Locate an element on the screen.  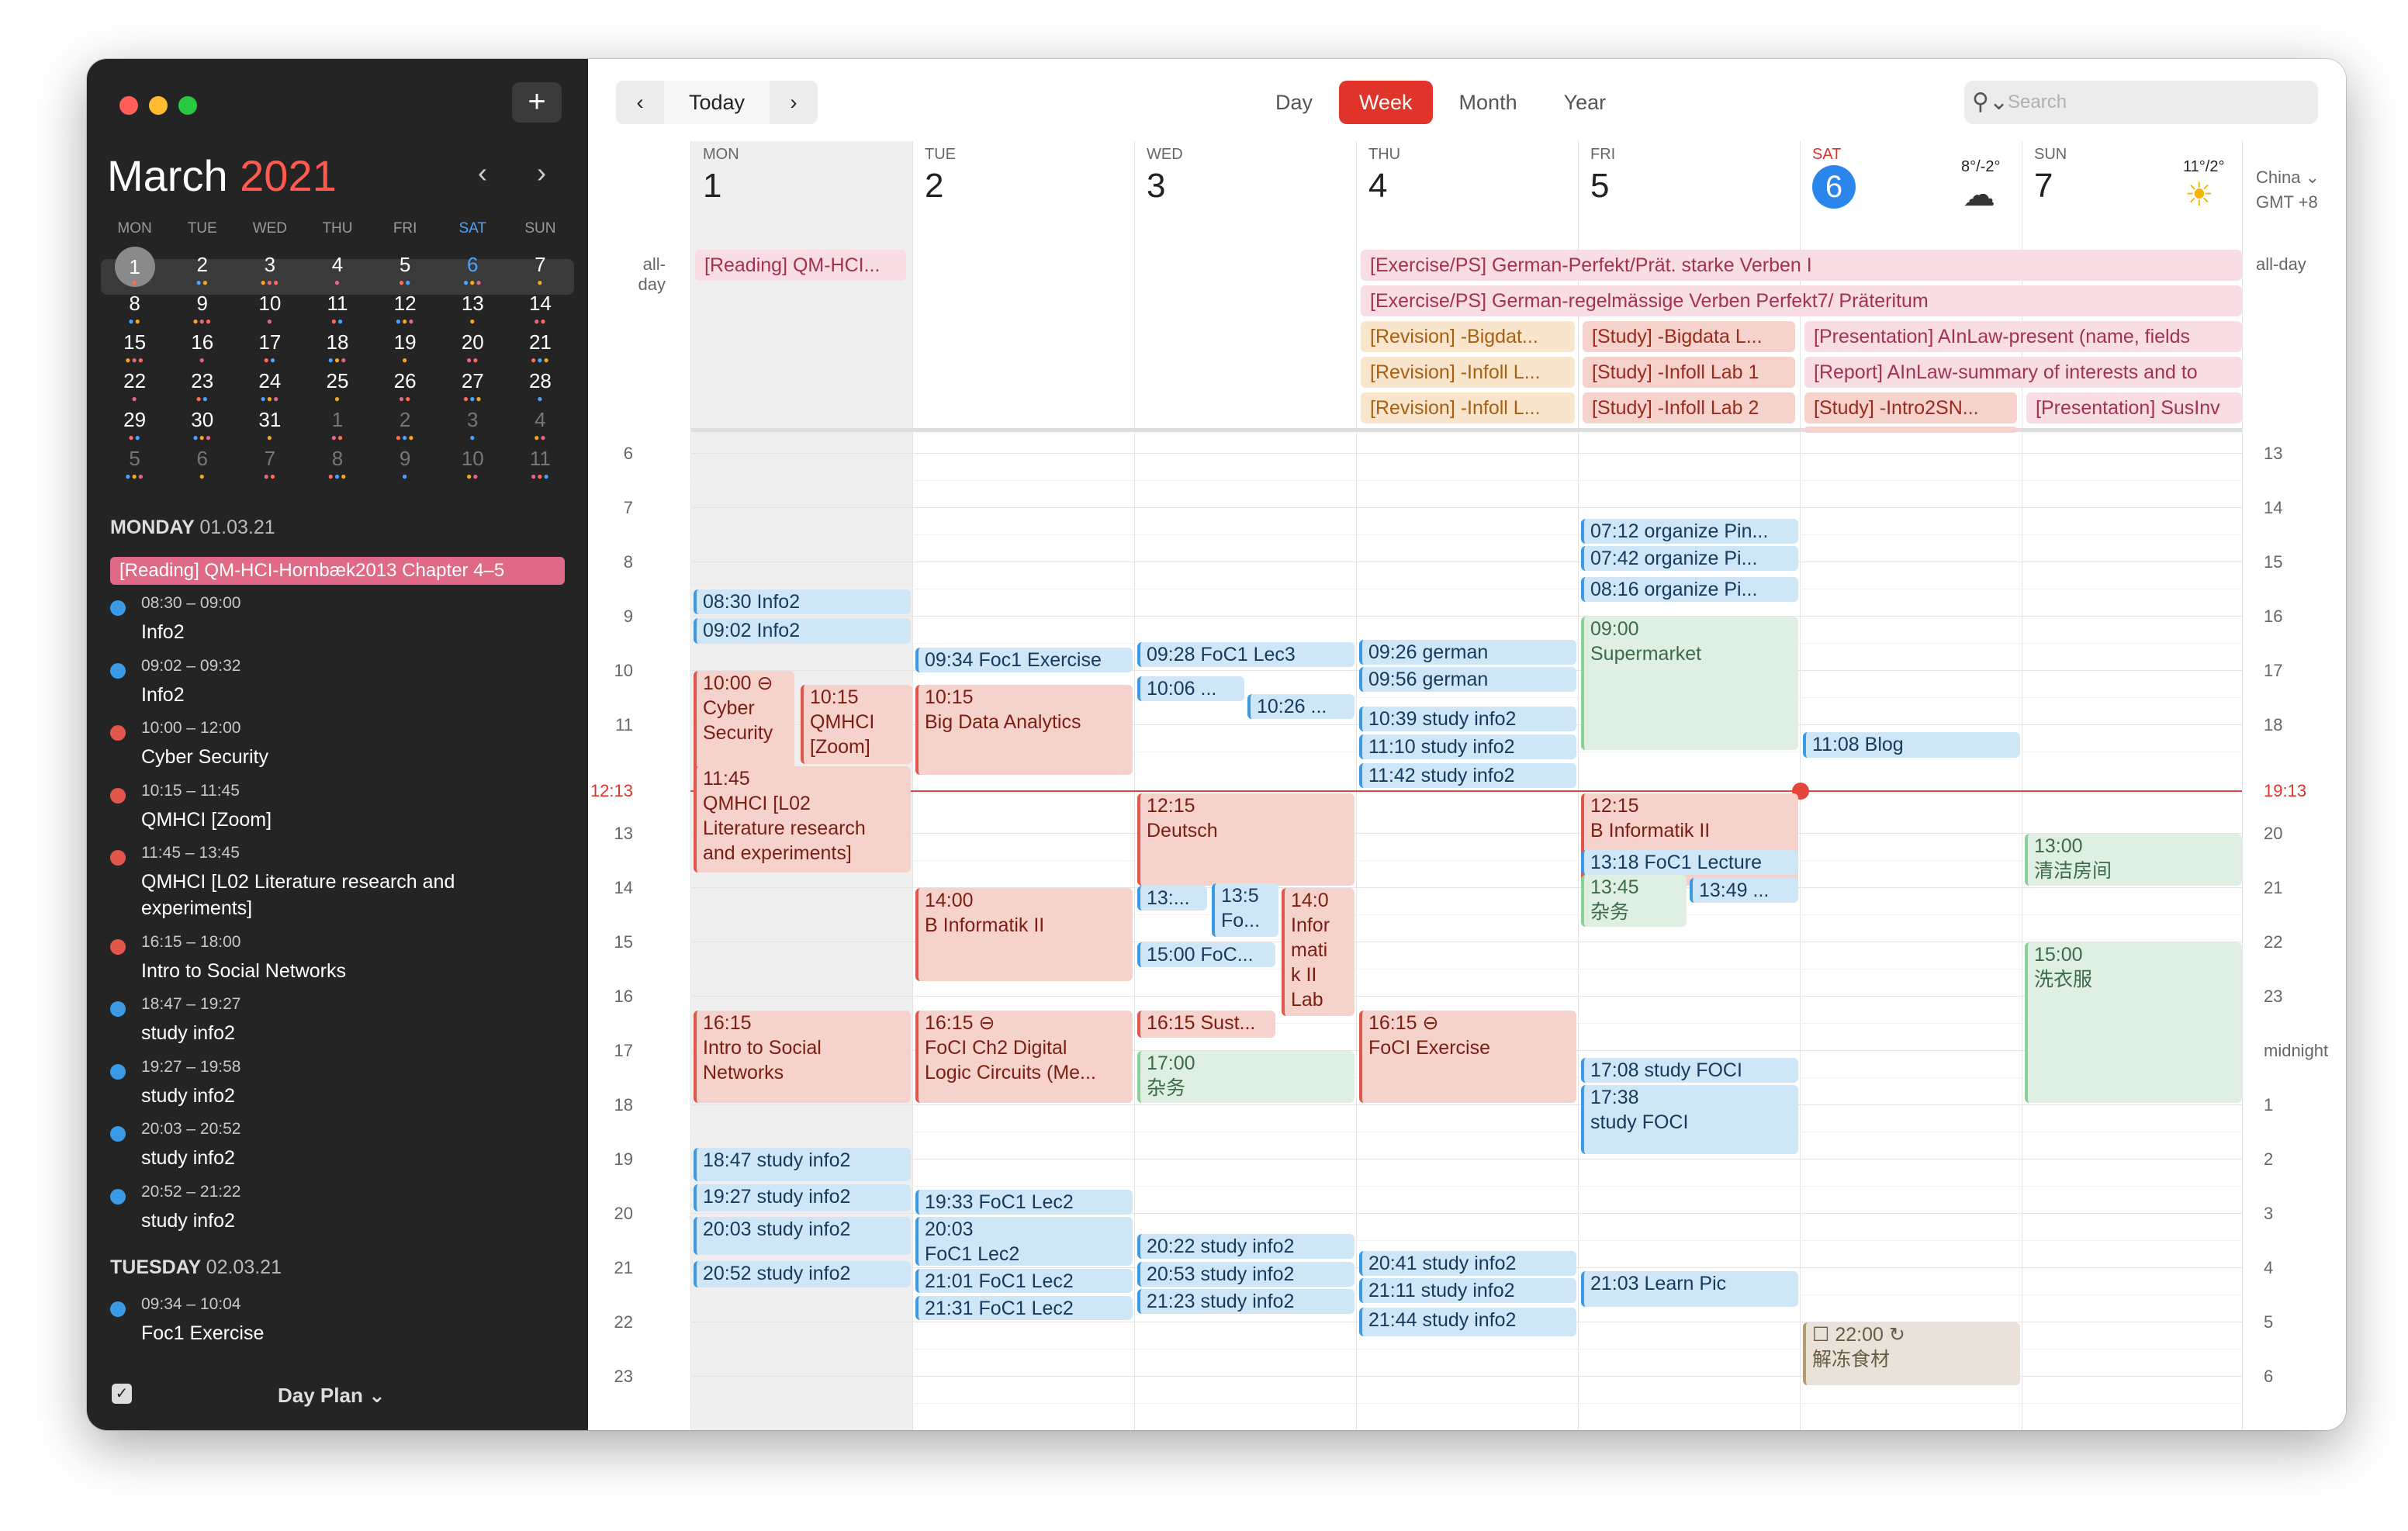
calendar-event: 09:00 Supermarket is located at coordinates (1689, 683).